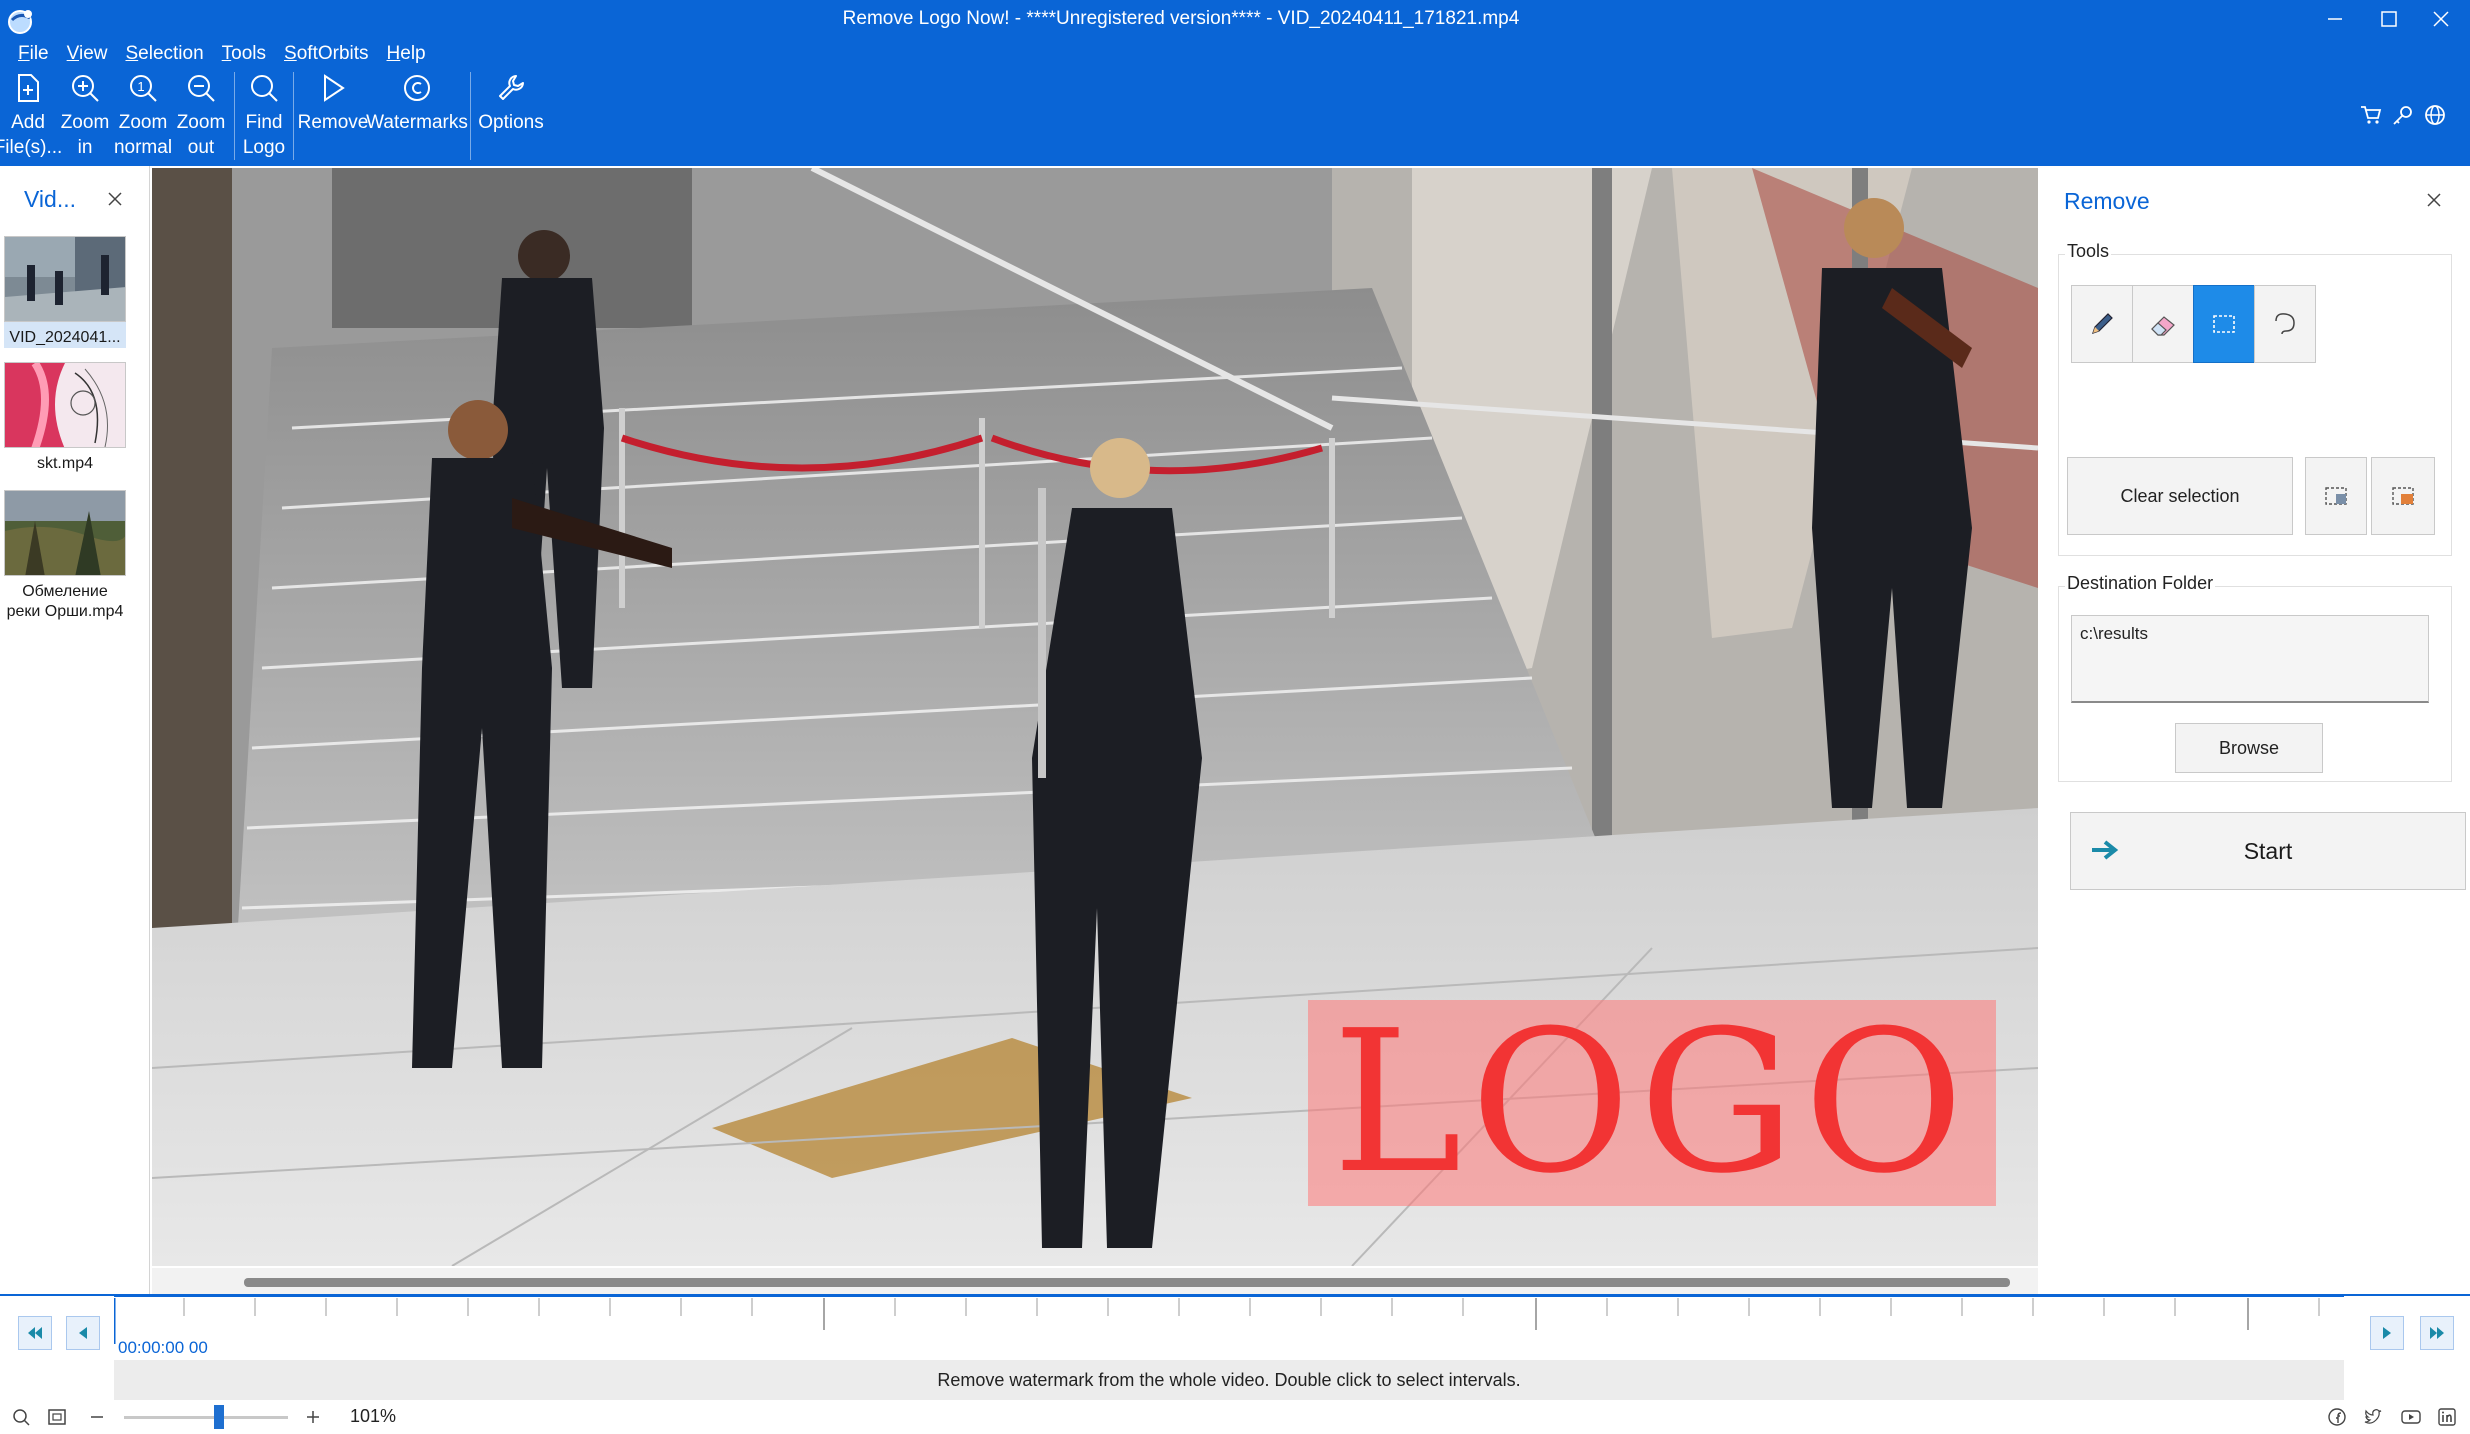 Image resolution: width=2470 pixels, height=1434 pixels. What do you see at coordinates (264, 118) in the screenshot?
I see `find-logo-button: Find Logo` at bounding box center [264, 118].